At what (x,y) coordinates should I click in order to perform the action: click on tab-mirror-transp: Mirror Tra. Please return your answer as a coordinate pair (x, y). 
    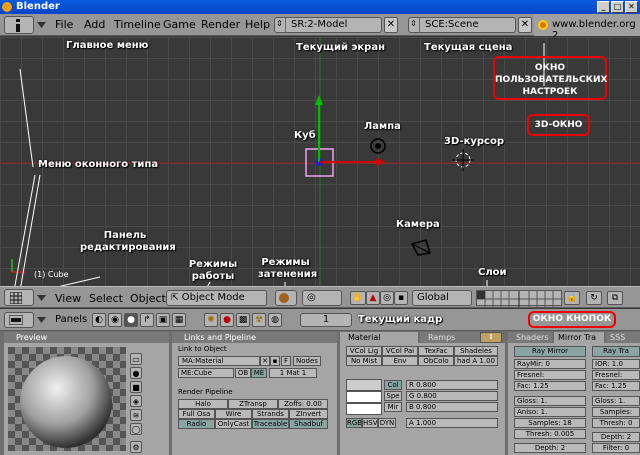
    Looking at the image, I should click on (579, 337).